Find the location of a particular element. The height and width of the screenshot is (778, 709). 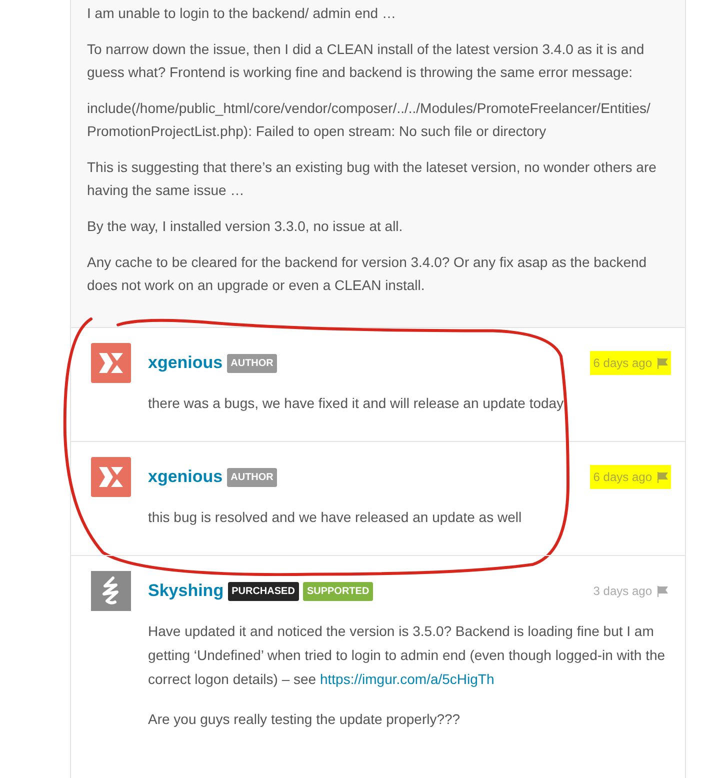

post-text: To narrow down the issue, then I did a CLEAN install of the latest version 3.4.0 as it is and guess what? Frontend is working fine and backend is throwing the same error message: is located at coordinates (366, 61).